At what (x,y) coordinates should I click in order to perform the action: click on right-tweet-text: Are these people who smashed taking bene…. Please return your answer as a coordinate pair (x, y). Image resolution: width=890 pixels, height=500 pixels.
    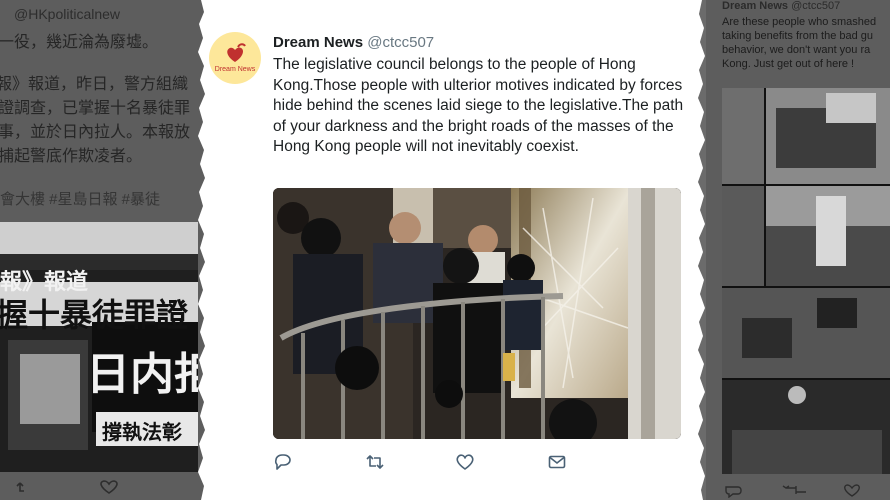
    Looking at the image, I should click on (799, 43).